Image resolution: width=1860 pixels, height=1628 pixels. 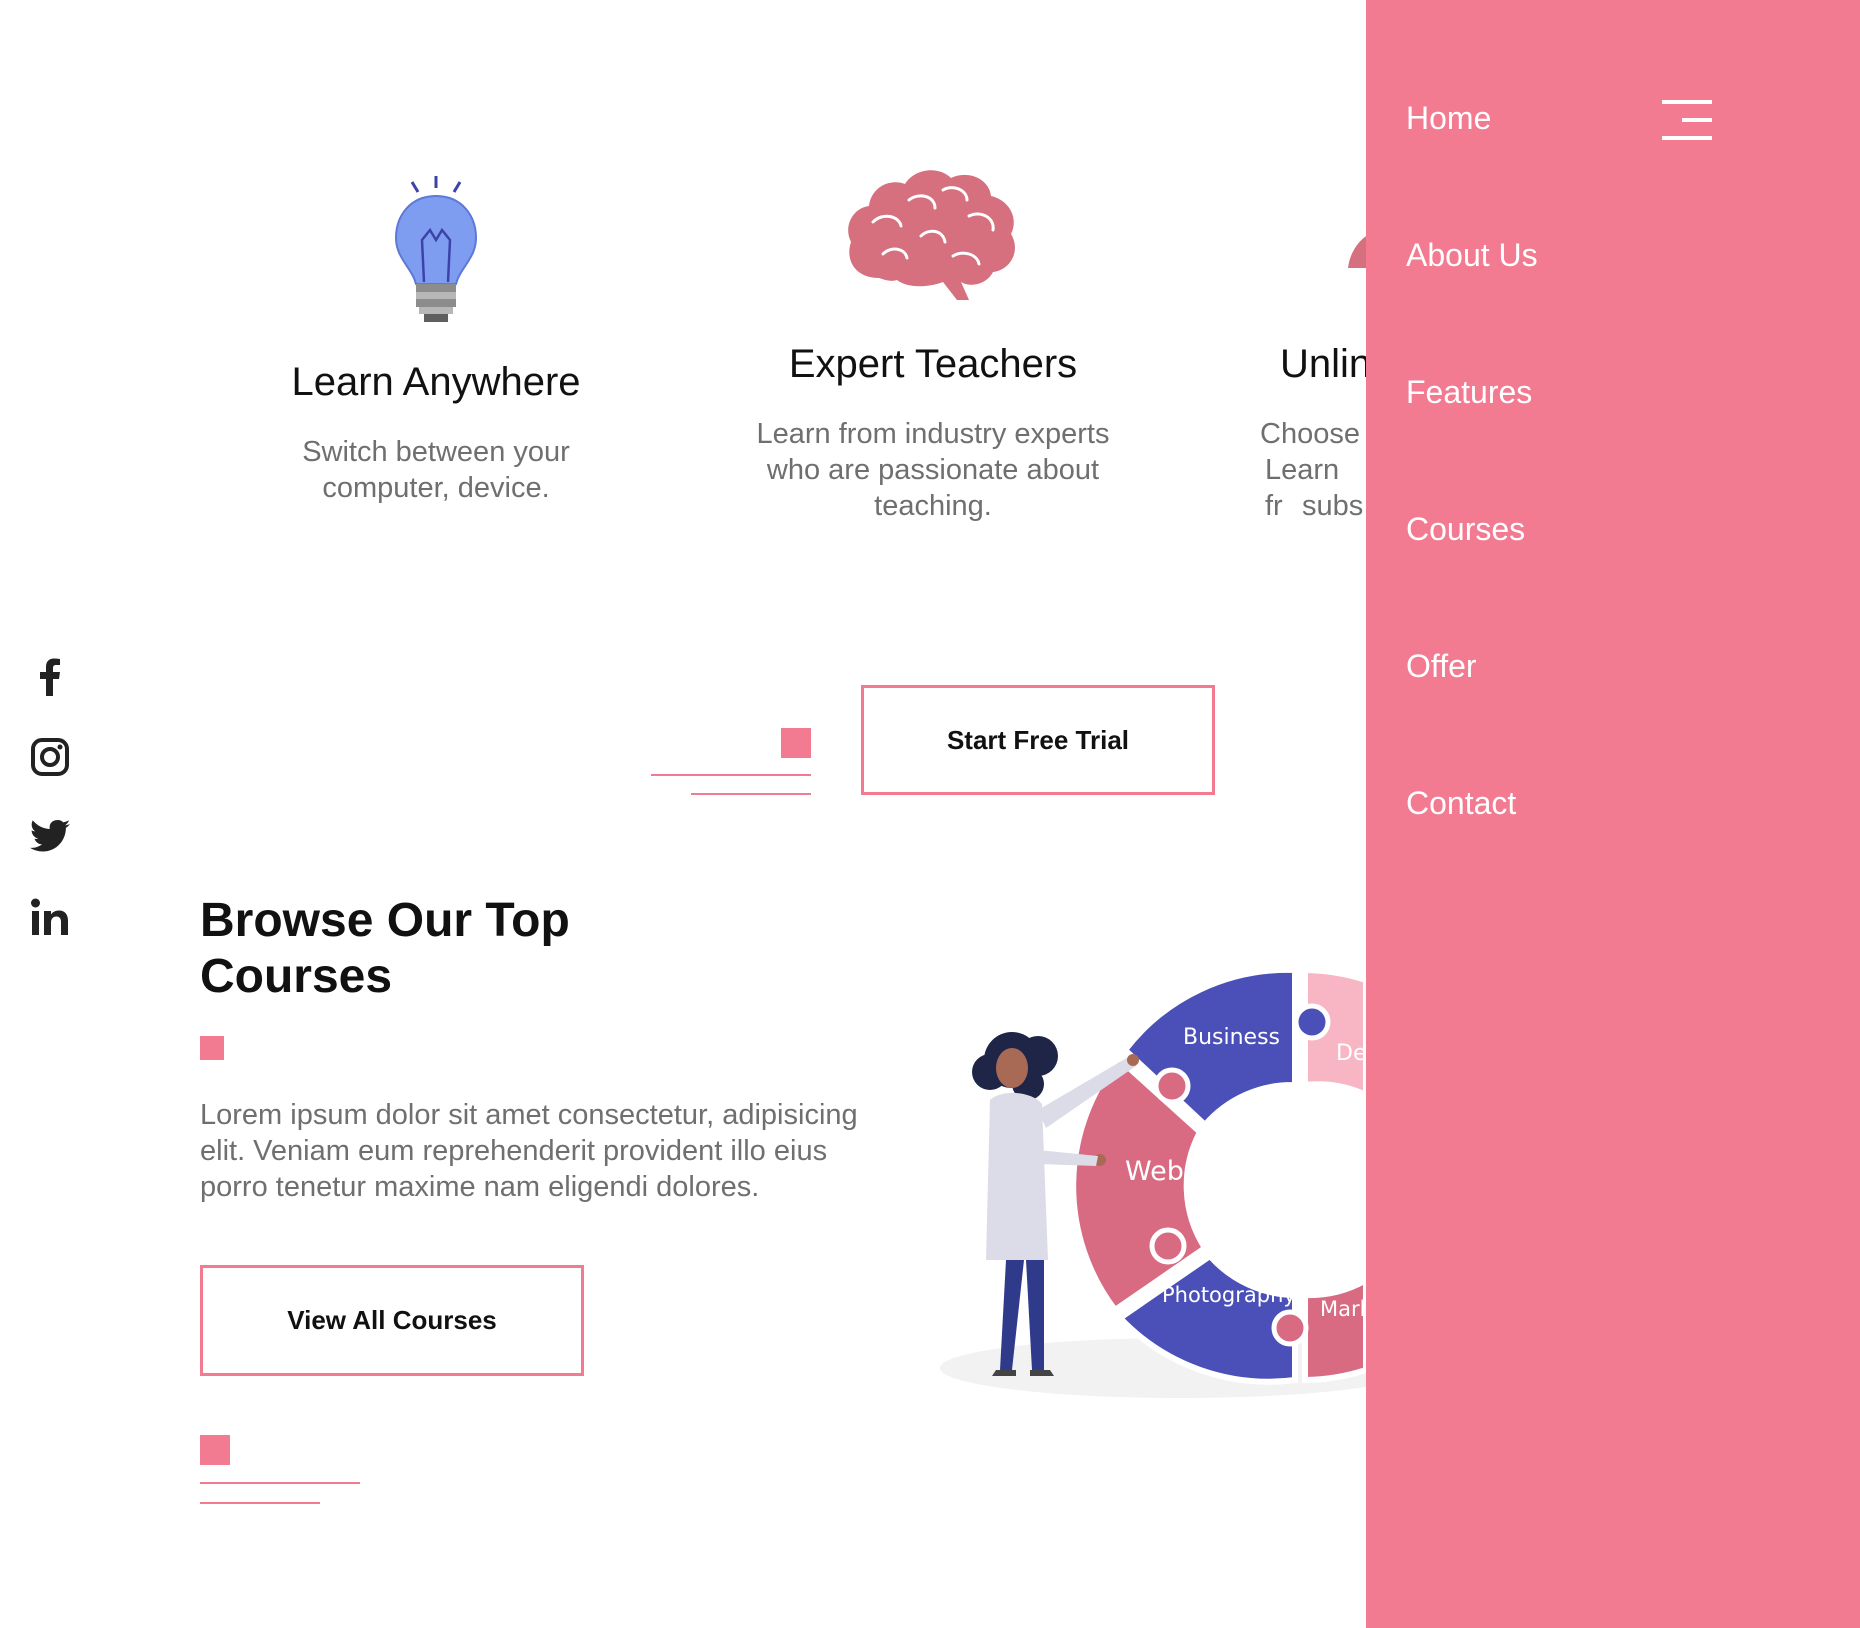 What do you see at coordinates (1469, 392) in the screenshot?
I see `menu-item-features: Features` at bounding box center [1469, 392].